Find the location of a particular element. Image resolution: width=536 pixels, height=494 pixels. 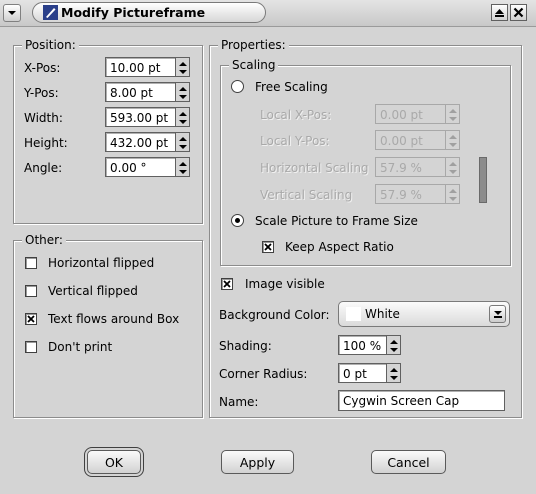

y-pos-value: 8.00 pt is located at coordinates (131, 93).